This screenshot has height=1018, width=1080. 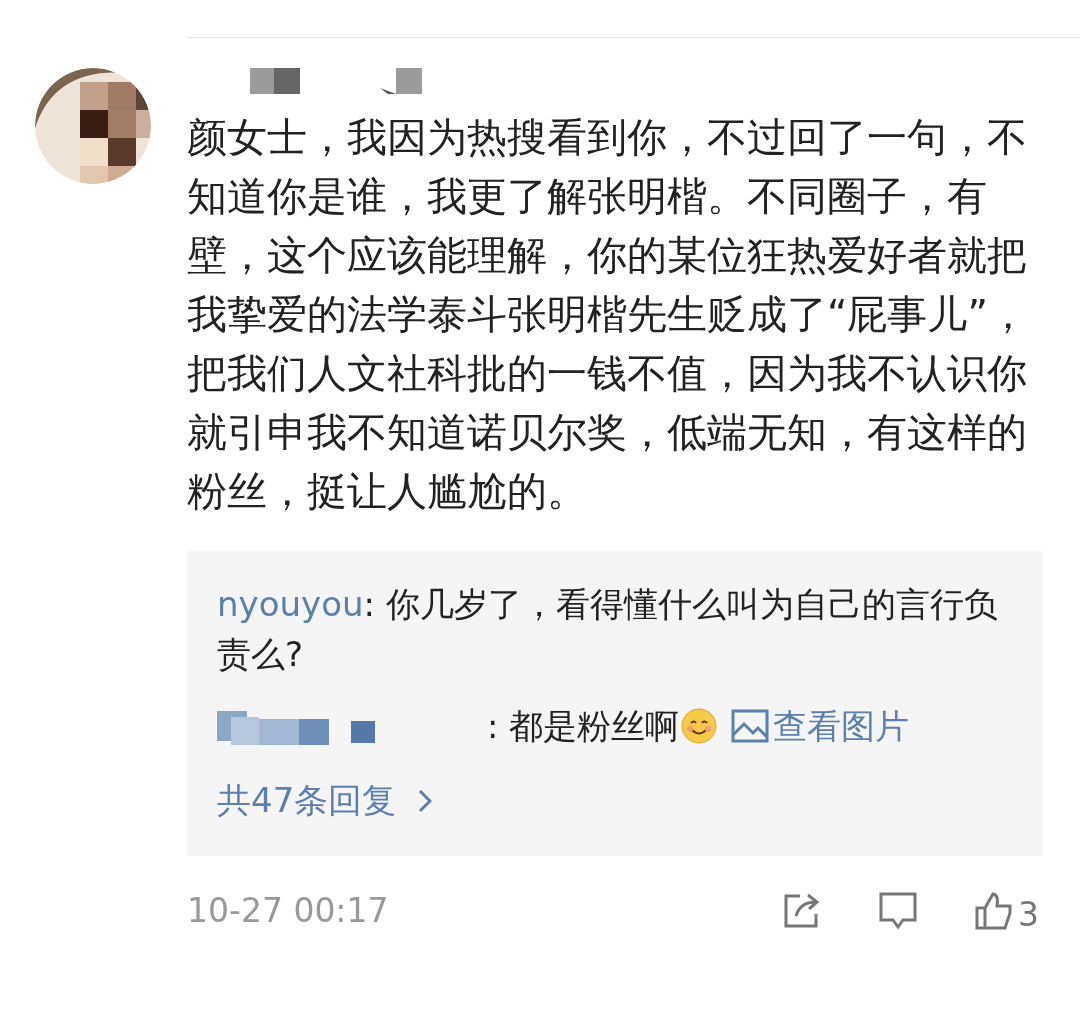 I want to click on more-replies-link: 共47条回复, so click(x=620, y=800).